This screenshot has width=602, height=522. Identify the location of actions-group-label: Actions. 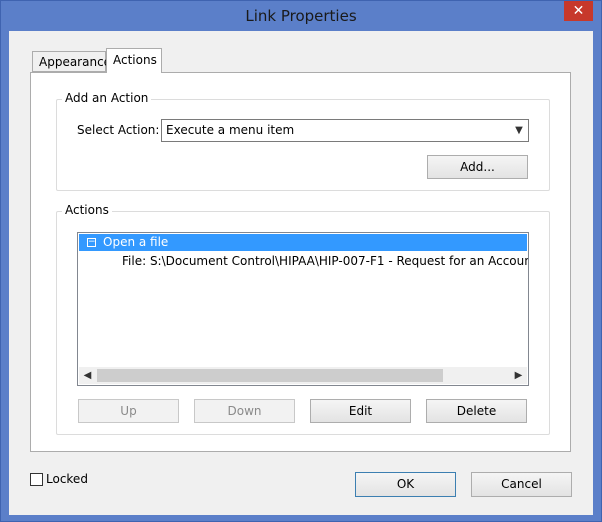
(87, 210).